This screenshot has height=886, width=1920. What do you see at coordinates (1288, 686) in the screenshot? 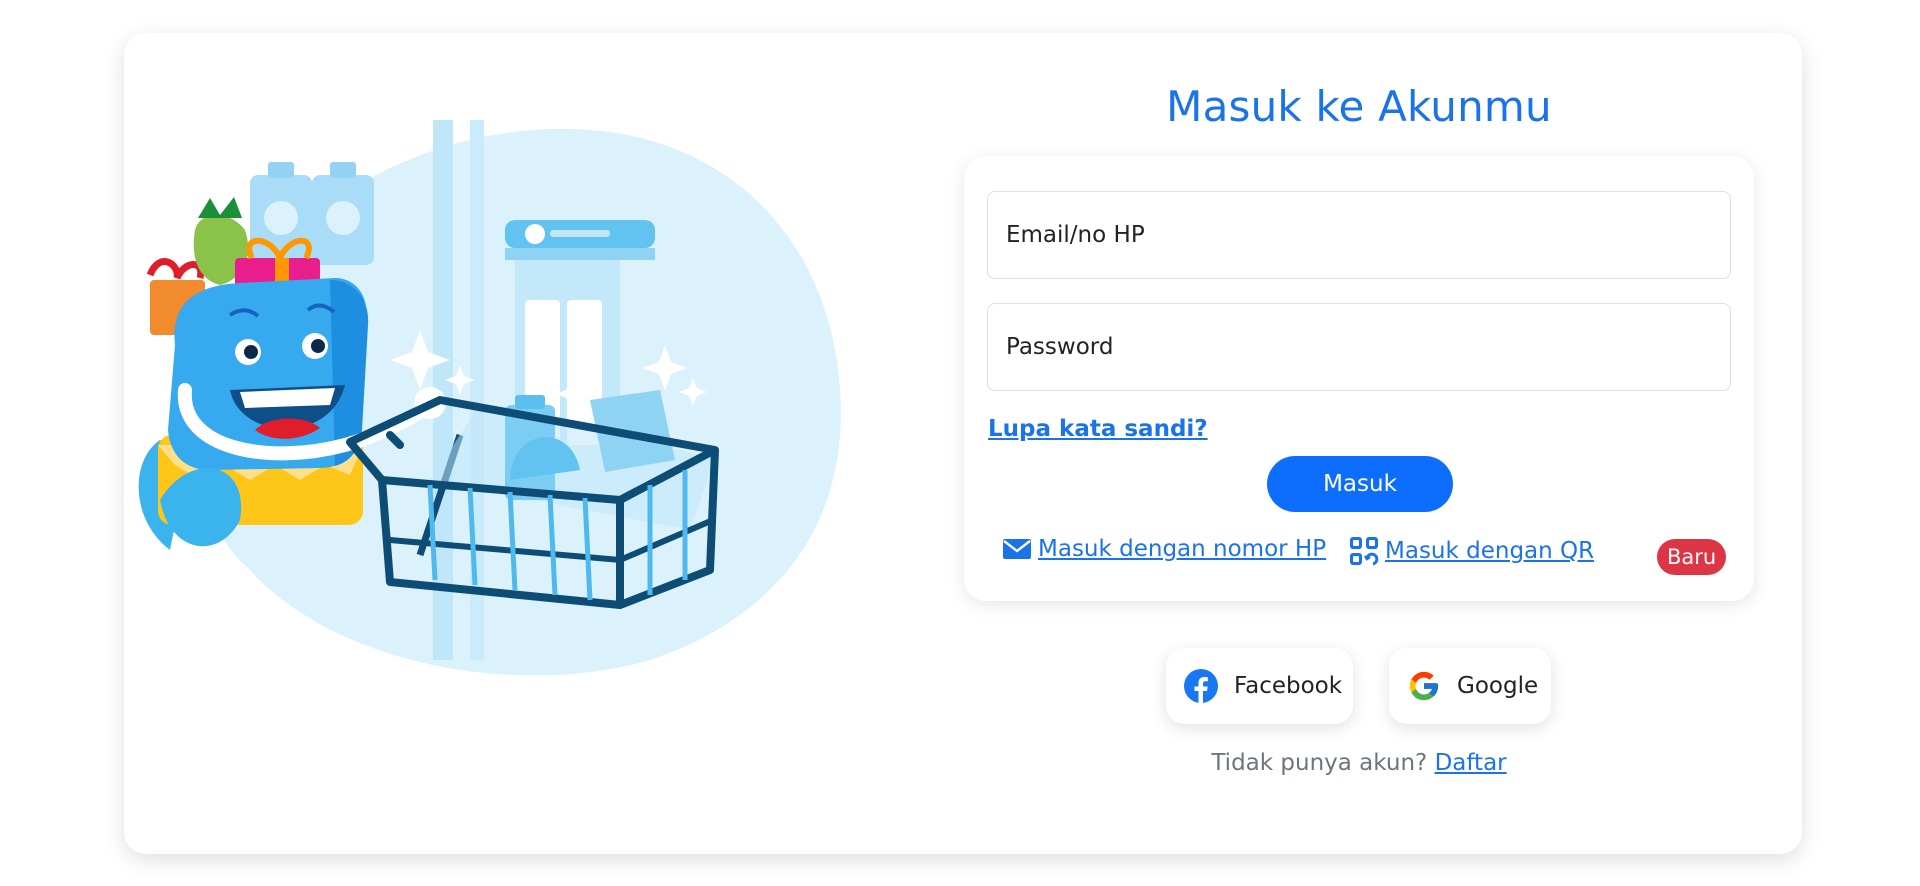
I see `facebook-label: Facebook` at bounding box center [1288, 686].